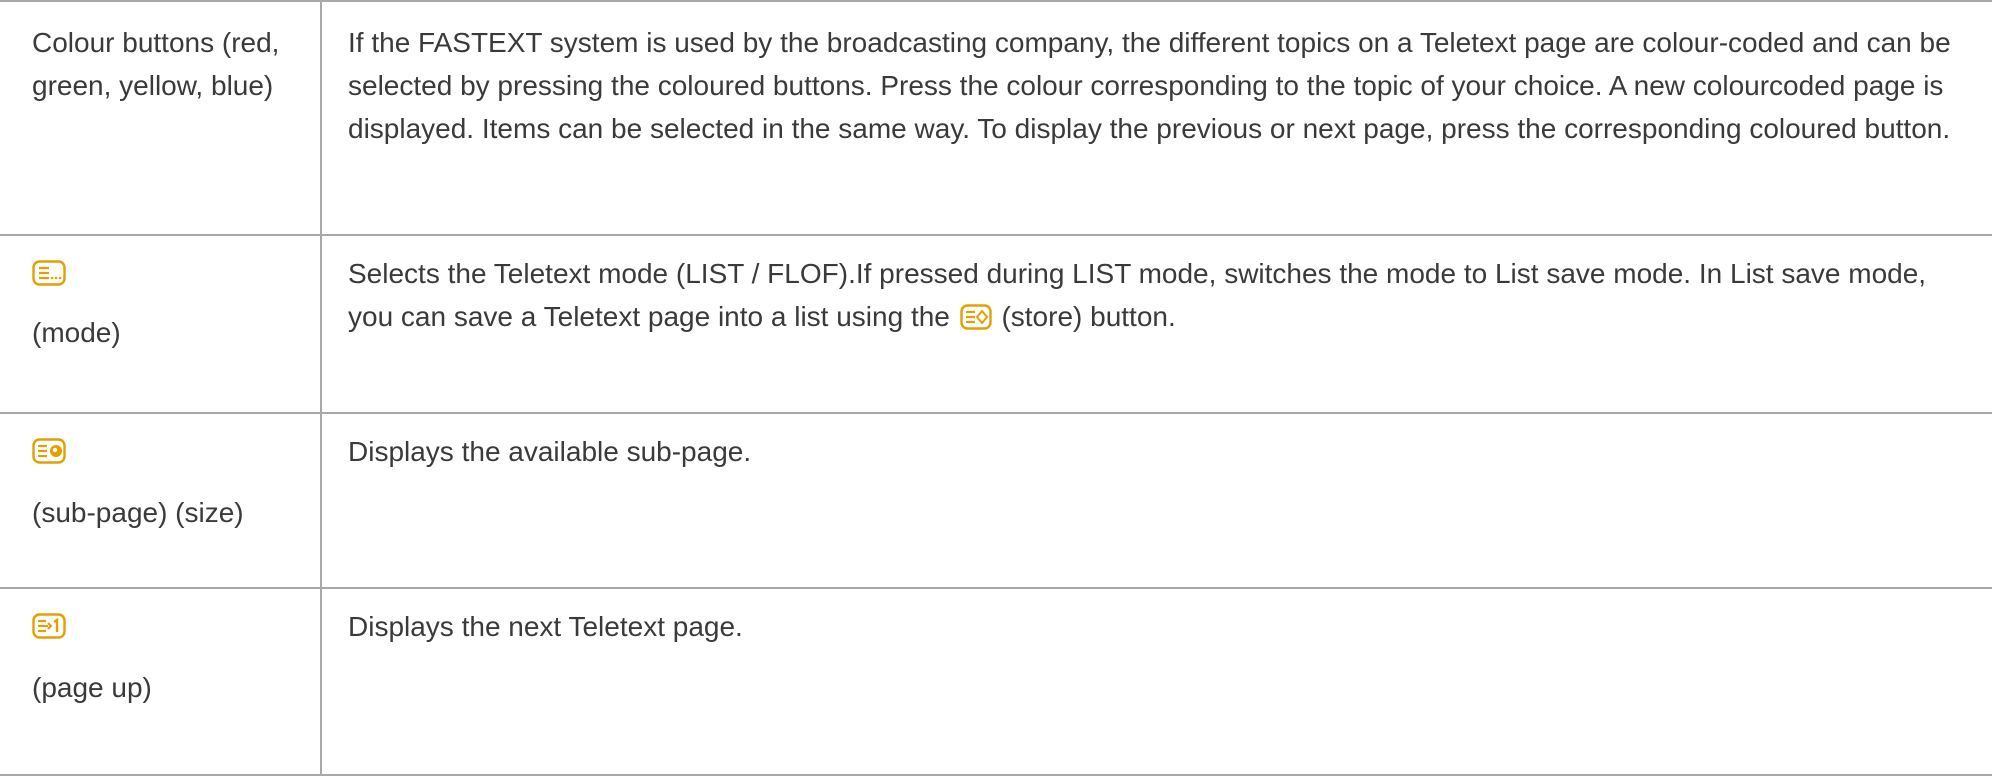  I want to click on key-label: (sub-page) (size), so click(138, 512).